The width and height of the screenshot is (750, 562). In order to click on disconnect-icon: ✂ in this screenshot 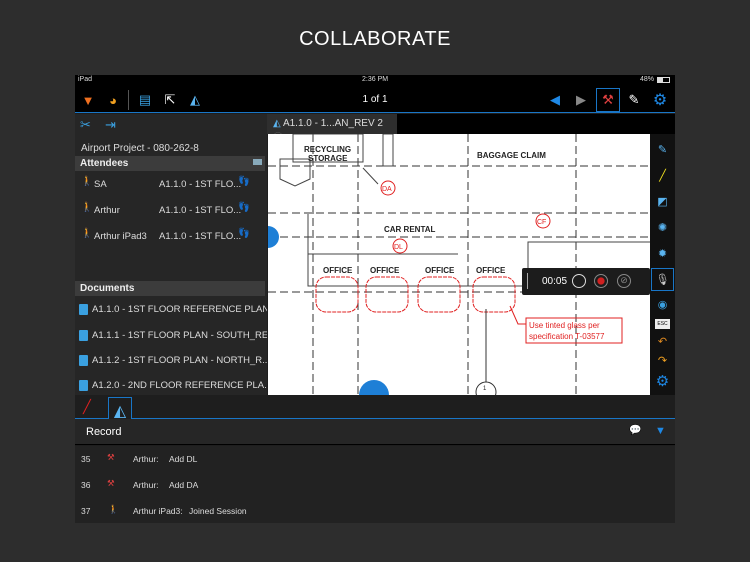, I will do `click(85, 125)`.